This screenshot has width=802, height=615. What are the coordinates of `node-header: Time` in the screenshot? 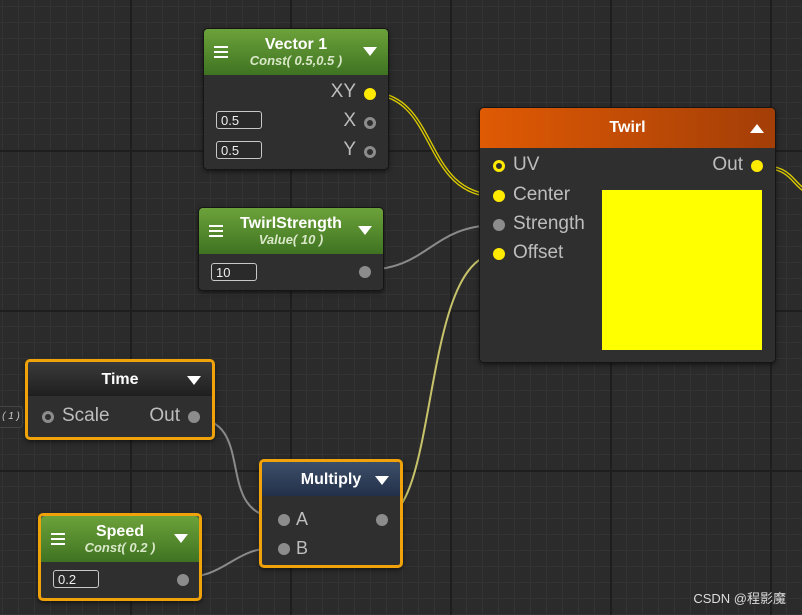 It's located at (120, 379).